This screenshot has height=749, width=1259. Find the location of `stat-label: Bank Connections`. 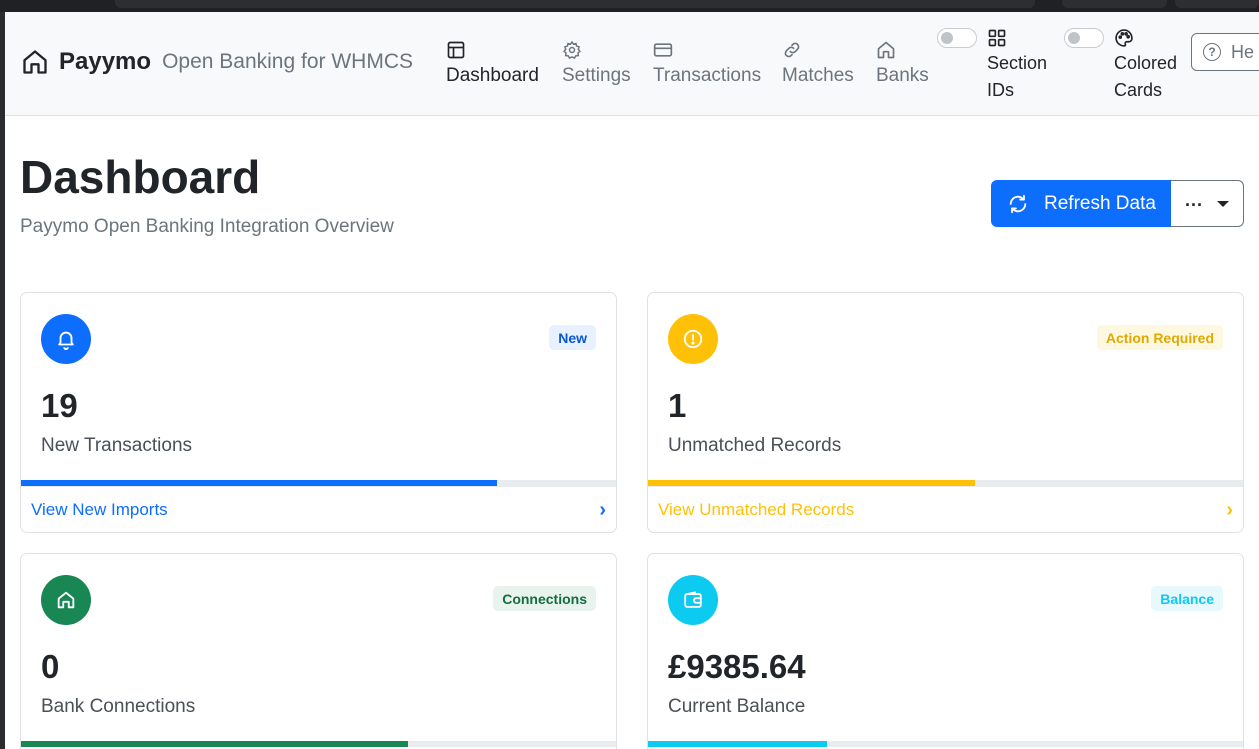

stat-label: Bank Connections is located at coordinates (118, 706).